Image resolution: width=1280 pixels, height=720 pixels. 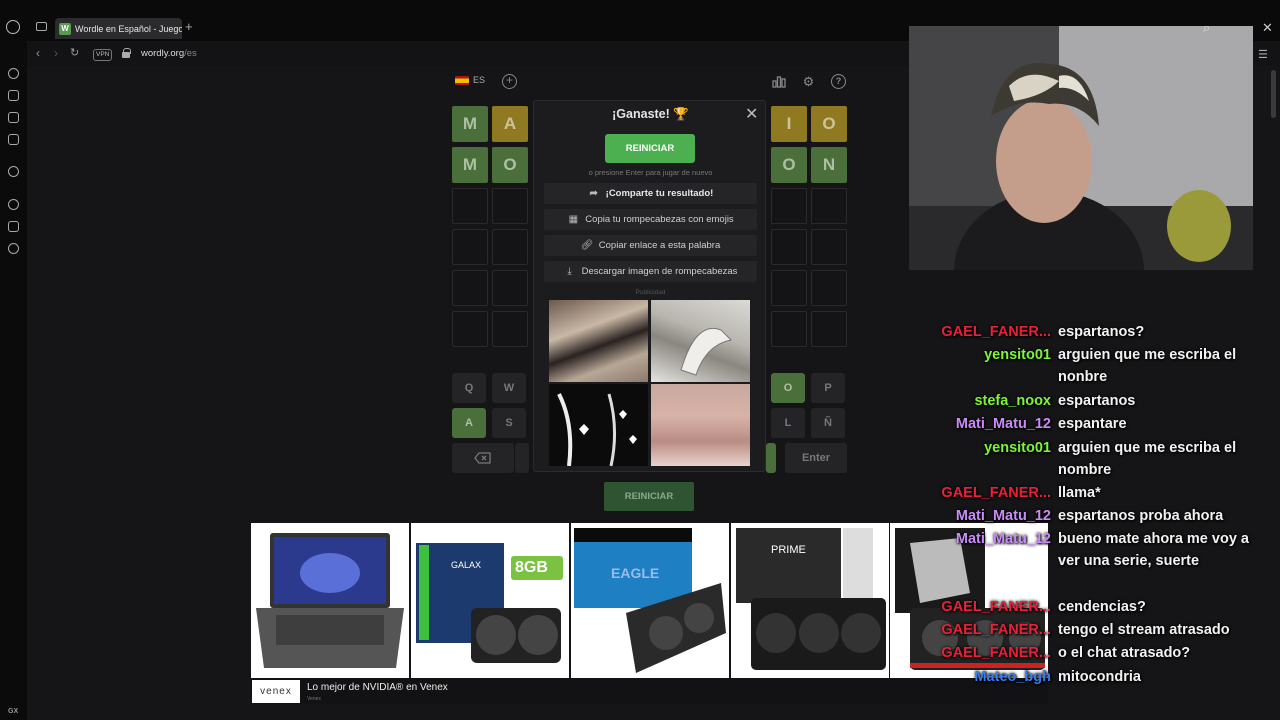 What do you see at coordinates (13, 204) in the screenshot?
I see `sidebar-history-icon` at bounding box center [13, 204].